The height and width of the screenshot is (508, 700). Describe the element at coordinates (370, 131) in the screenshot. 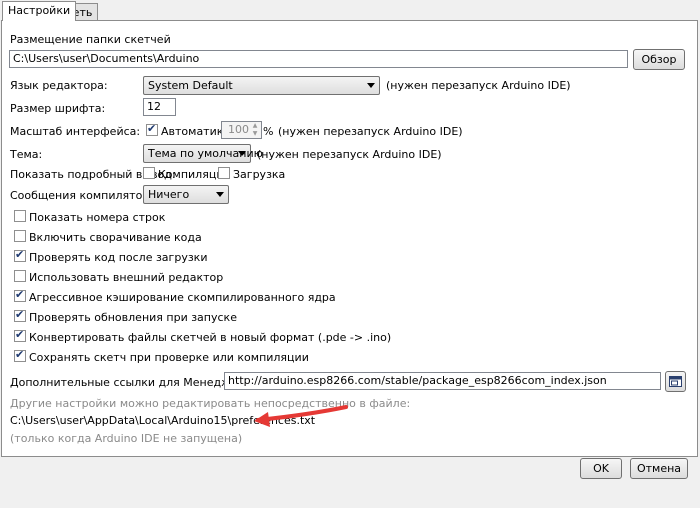

I see `scale-restart-note: (нужен перезапуск Arduino IDE)` at that location.